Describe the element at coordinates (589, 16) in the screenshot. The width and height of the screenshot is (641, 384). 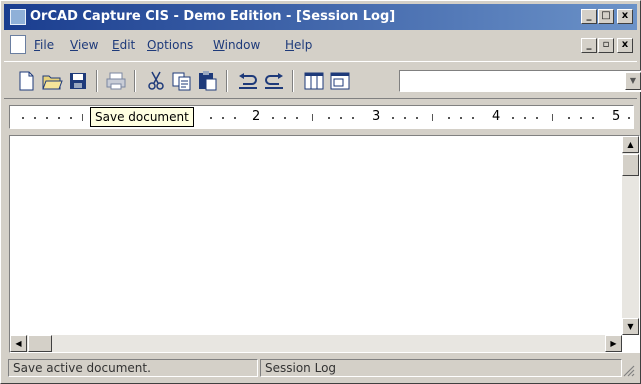
I see `minimize-button: _` at that location.